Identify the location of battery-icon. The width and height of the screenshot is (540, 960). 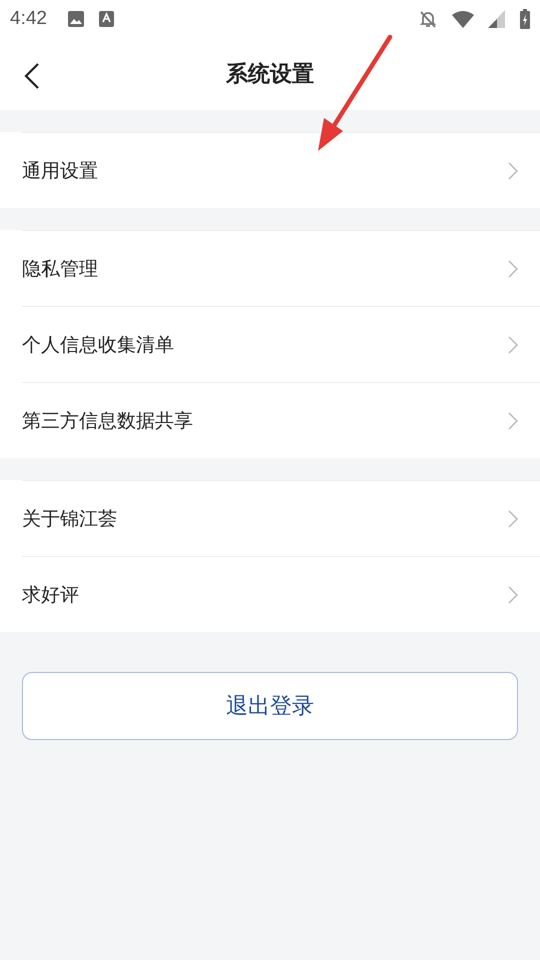
(525, 19).